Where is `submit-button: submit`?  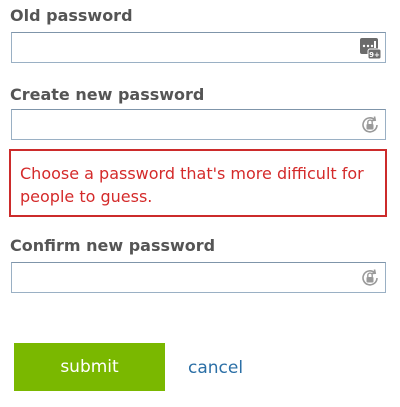
submit-button: submit is located at coordinates (89, 367).